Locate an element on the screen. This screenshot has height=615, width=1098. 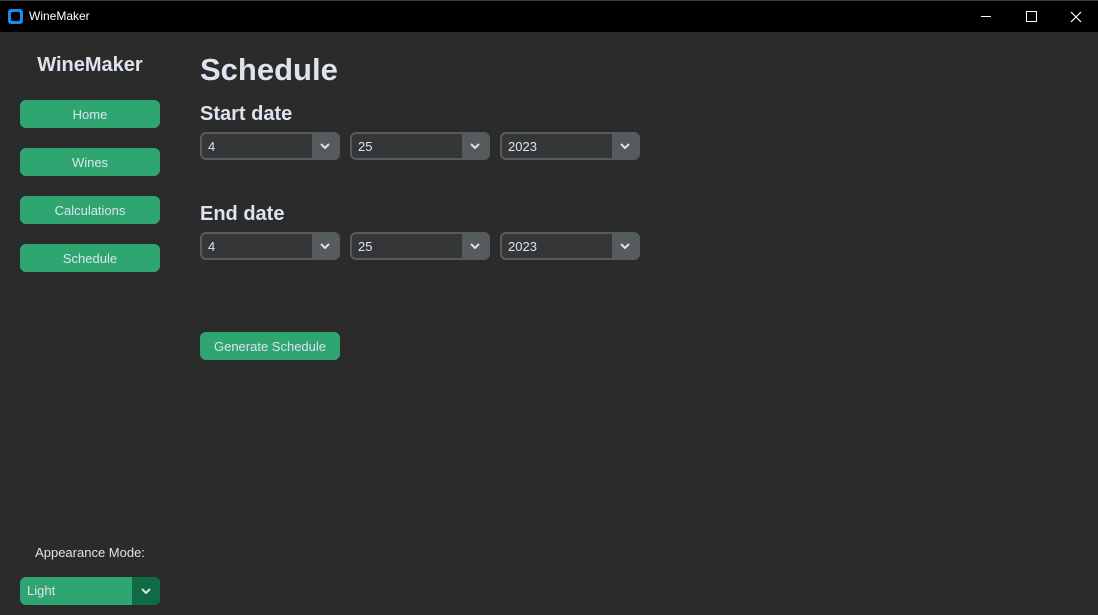
close-button is located at coordinates (1075, 16).